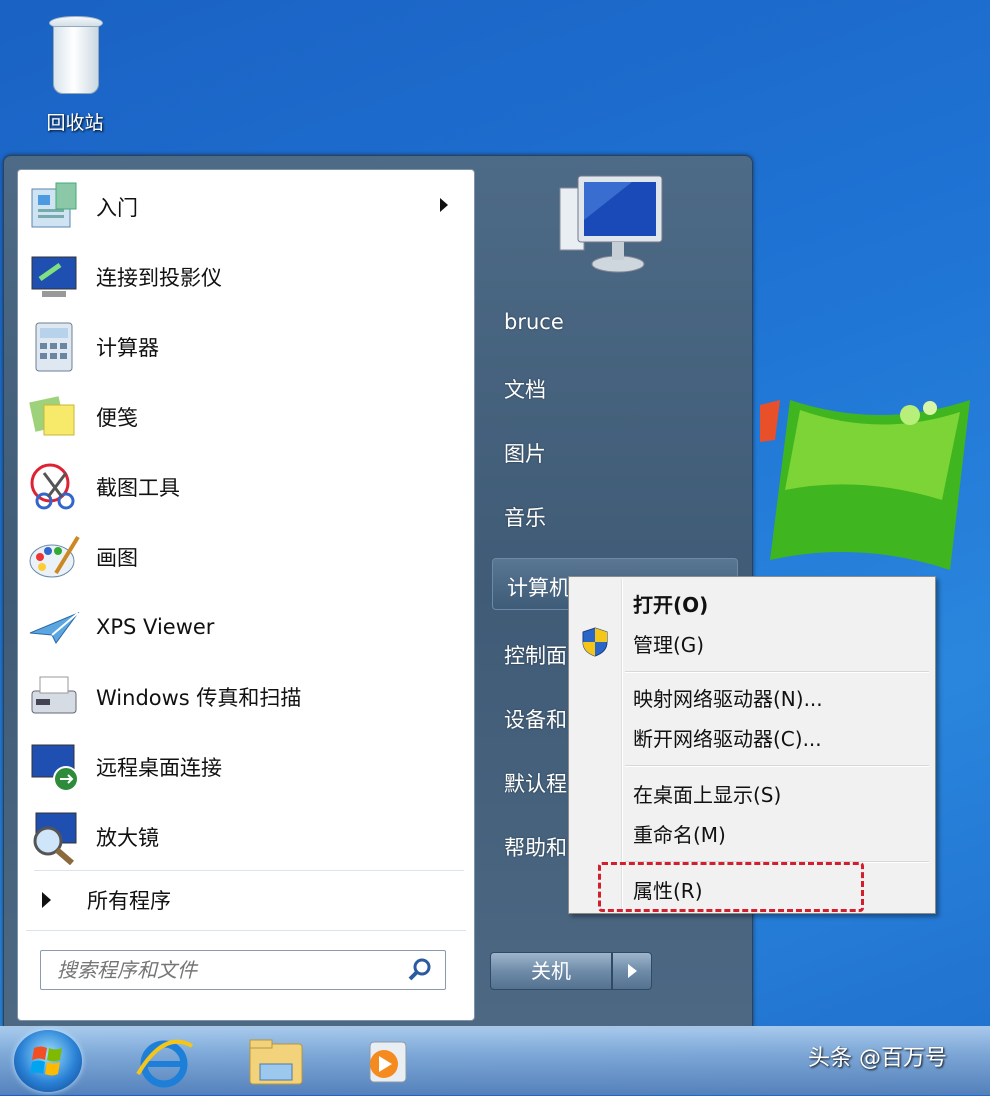 The height and width of the screenshot is (1096, 990). What do you see at coordinates (535, 783) in the screenshot?
I see `default-programs-link: 默认程` at bounding box center [535, 783].